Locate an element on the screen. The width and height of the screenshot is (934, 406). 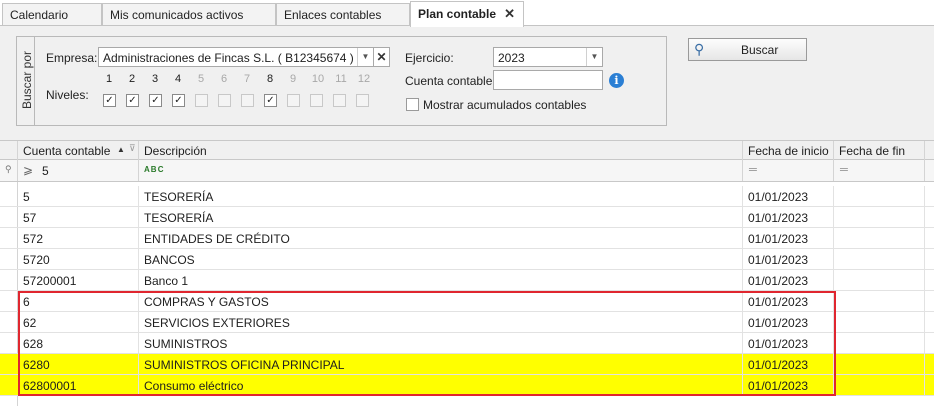
cell-descripcion: SUMINISTROS is located at coordinates (441, 343).